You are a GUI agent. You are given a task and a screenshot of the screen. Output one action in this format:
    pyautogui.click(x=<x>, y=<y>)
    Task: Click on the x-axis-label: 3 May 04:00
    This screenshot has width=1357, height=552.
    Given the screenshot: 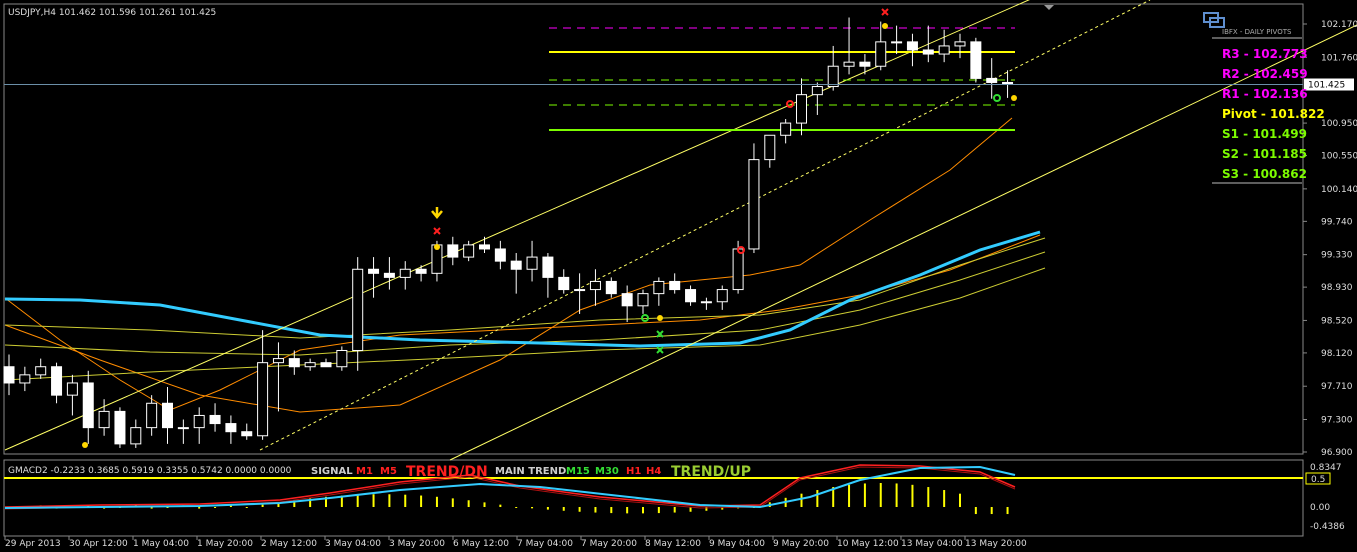 What is the action you would take?
    pyautogui.click(x=353, y=544)
    